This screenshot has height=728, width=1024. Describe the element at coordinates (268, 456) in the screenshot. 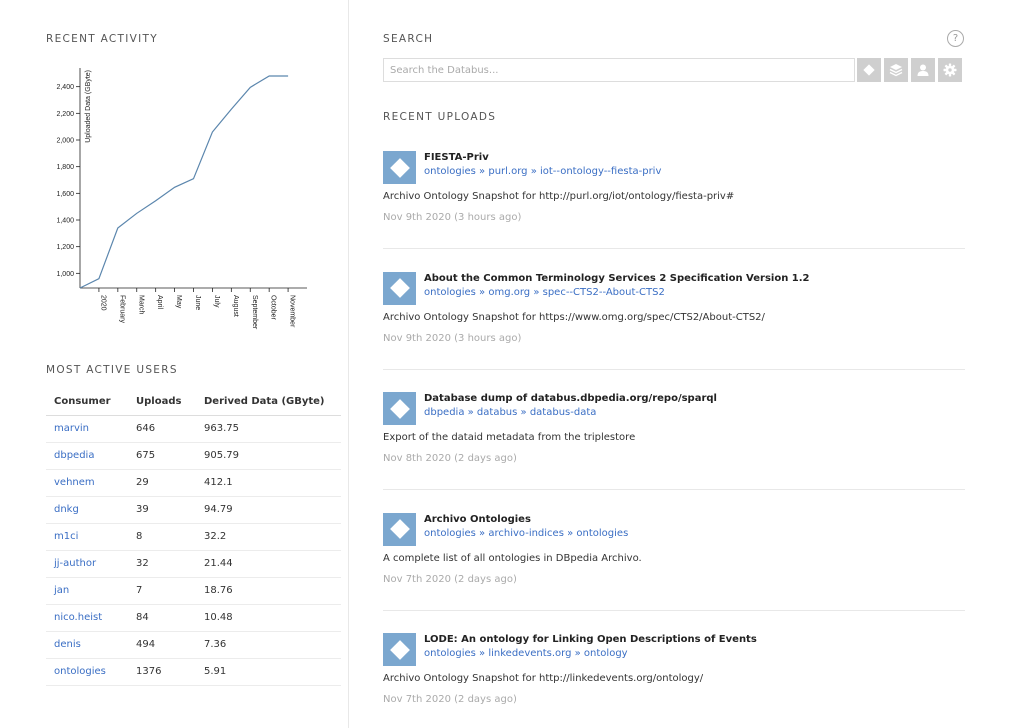

I see `derived-data-cell: 905.79` at that location.